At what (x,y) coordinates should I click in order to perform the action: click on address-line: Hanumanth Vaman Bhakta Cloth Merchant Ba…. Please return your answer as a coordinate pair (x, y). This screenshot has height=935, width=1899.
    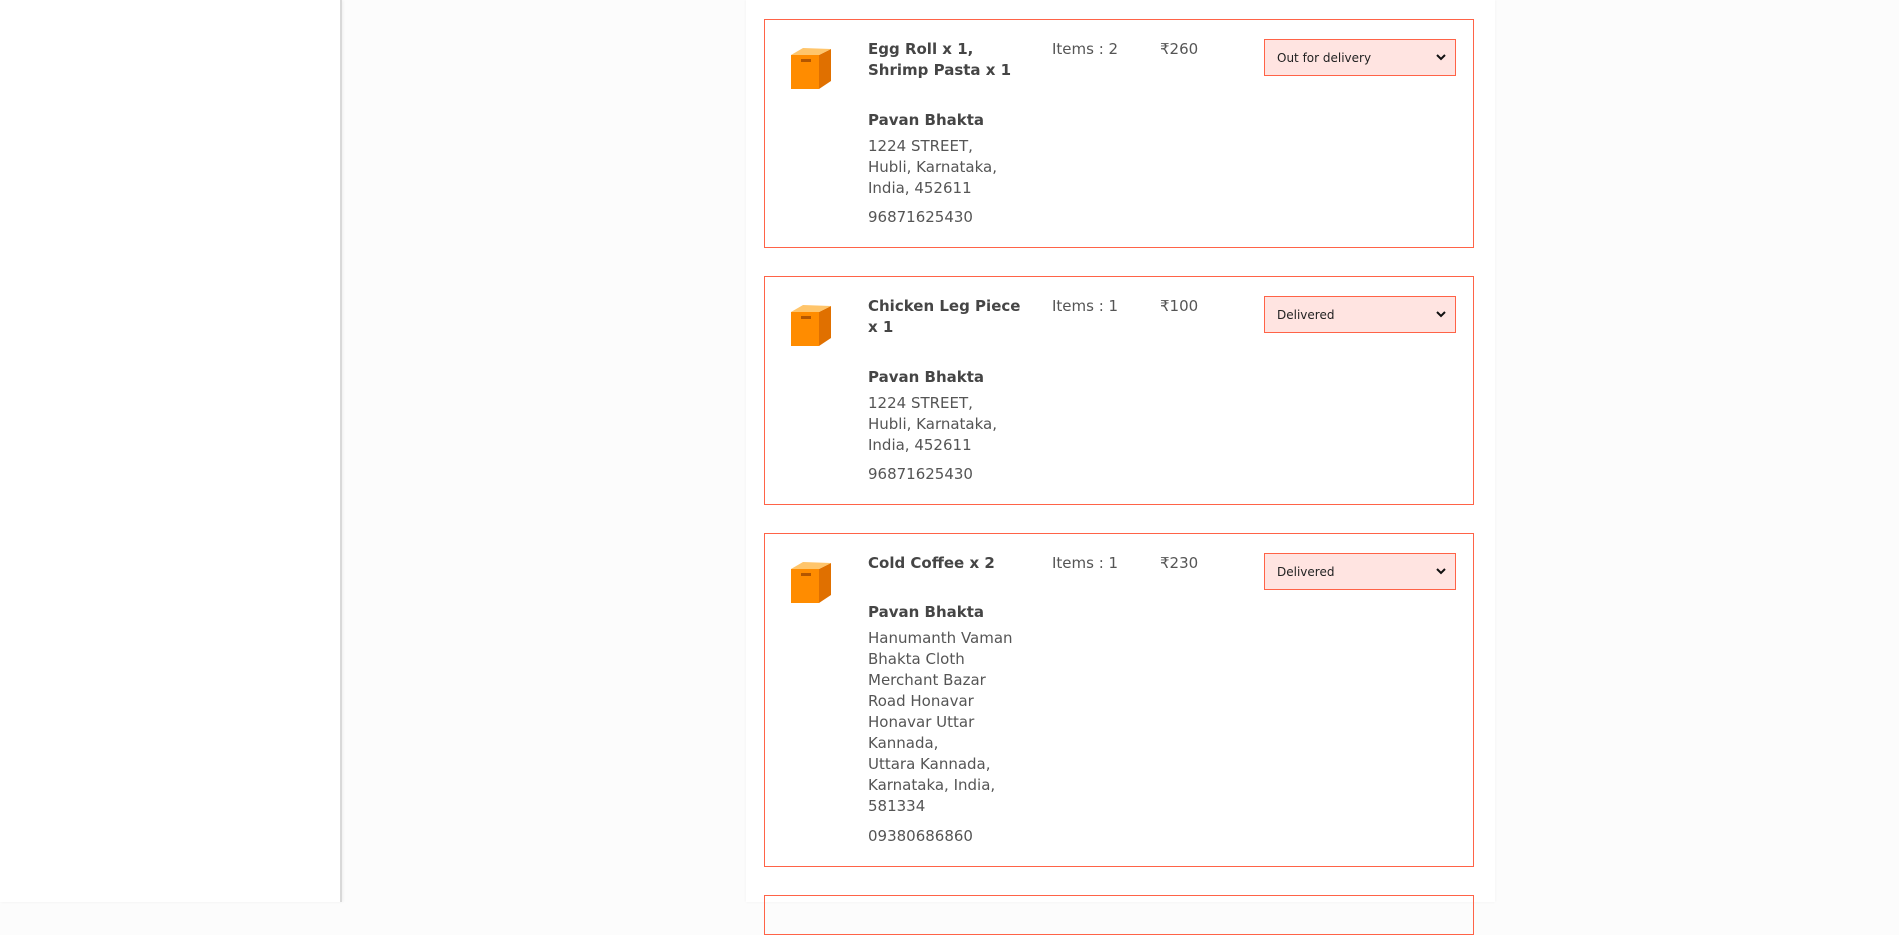
    Looking at the image, I should click on (940, 690).